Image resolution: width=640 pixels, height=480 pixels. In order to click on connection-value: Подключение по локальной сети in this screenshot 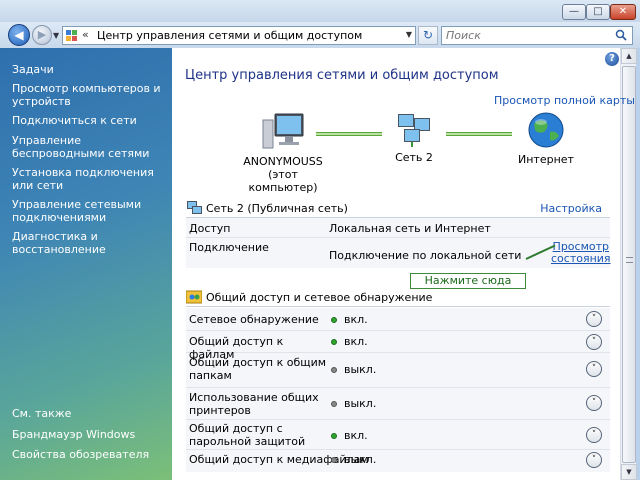, I will do `click(425, 255)`.